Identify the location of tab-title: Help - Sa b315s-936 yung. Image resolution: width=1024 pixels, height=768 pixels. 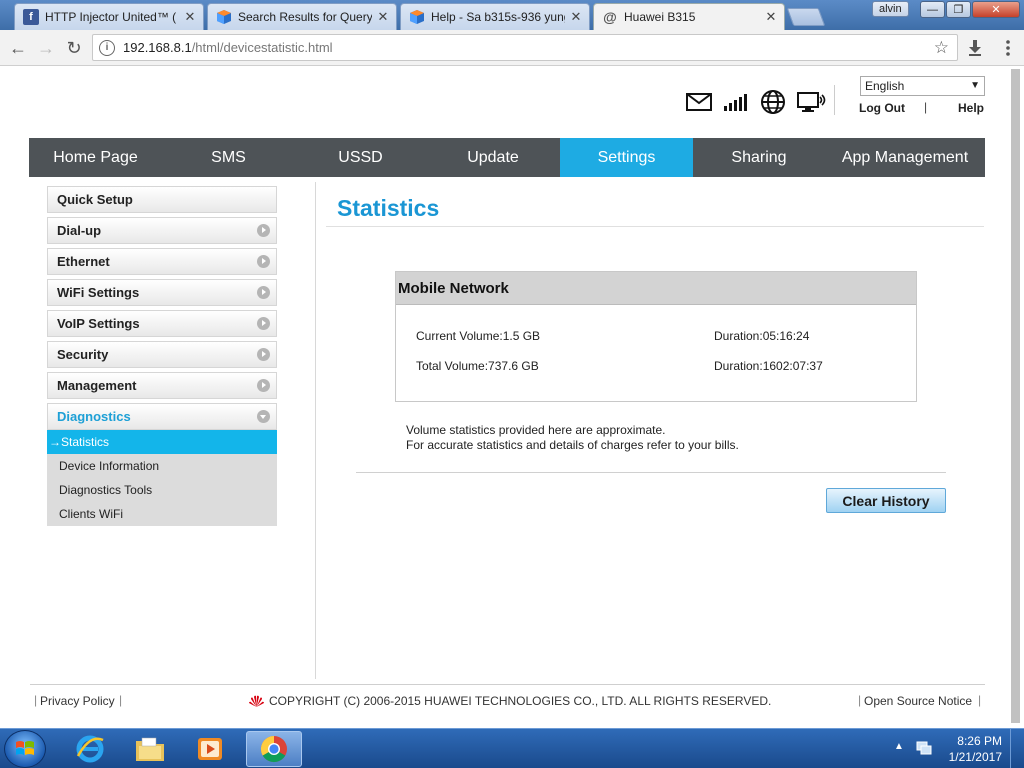
(498, 17).